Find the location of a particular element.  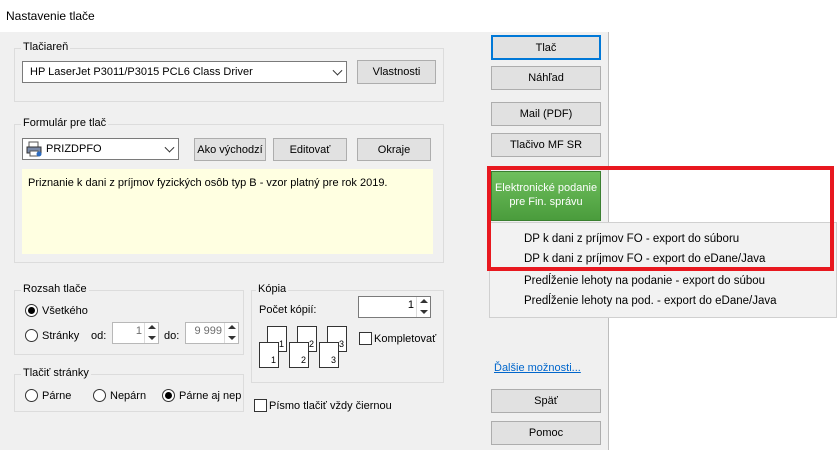

window-title: Nastavenie tlače is located at coordinates (50, 16).